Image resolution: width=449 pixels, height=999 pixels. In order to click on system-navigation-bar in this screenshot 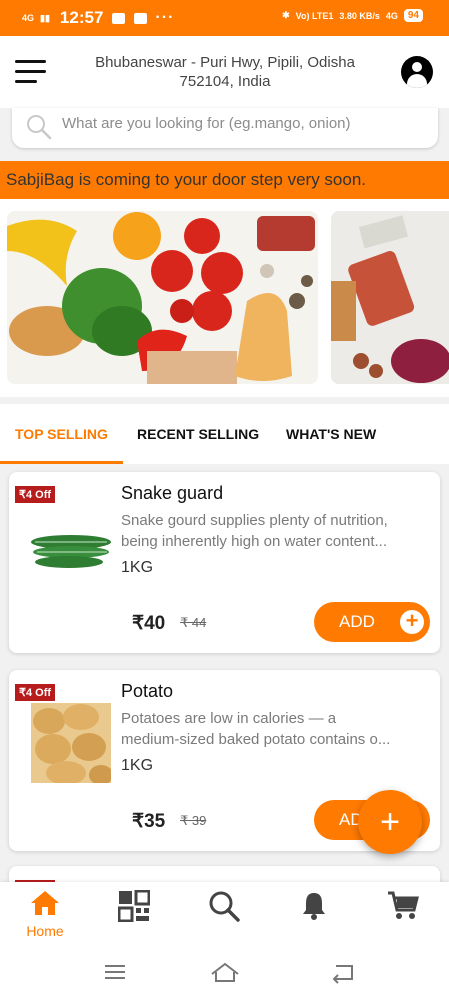, I will do `click(224, 972)`.